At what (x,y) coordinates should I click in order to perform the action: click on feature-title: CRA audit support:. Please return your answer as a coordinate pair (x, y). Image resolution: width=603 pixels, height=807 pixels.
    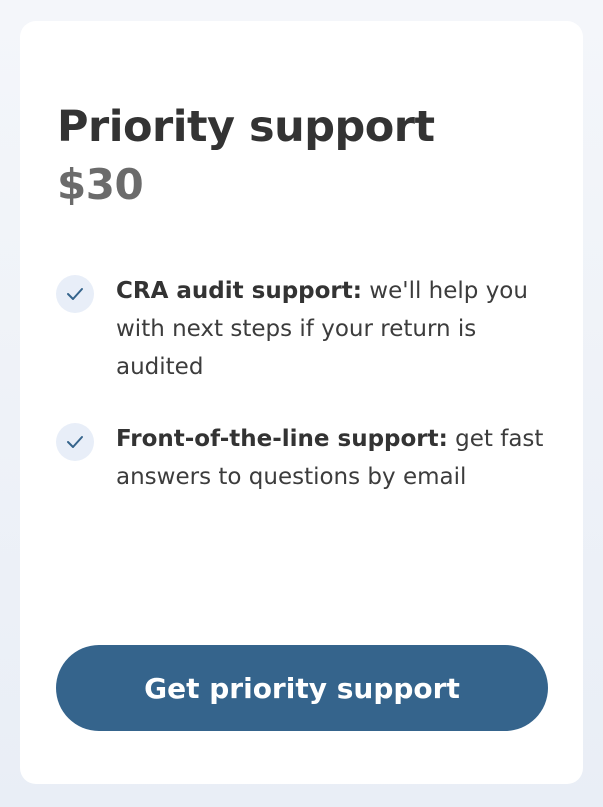
    Looking at the image, I should click on (239, 291).